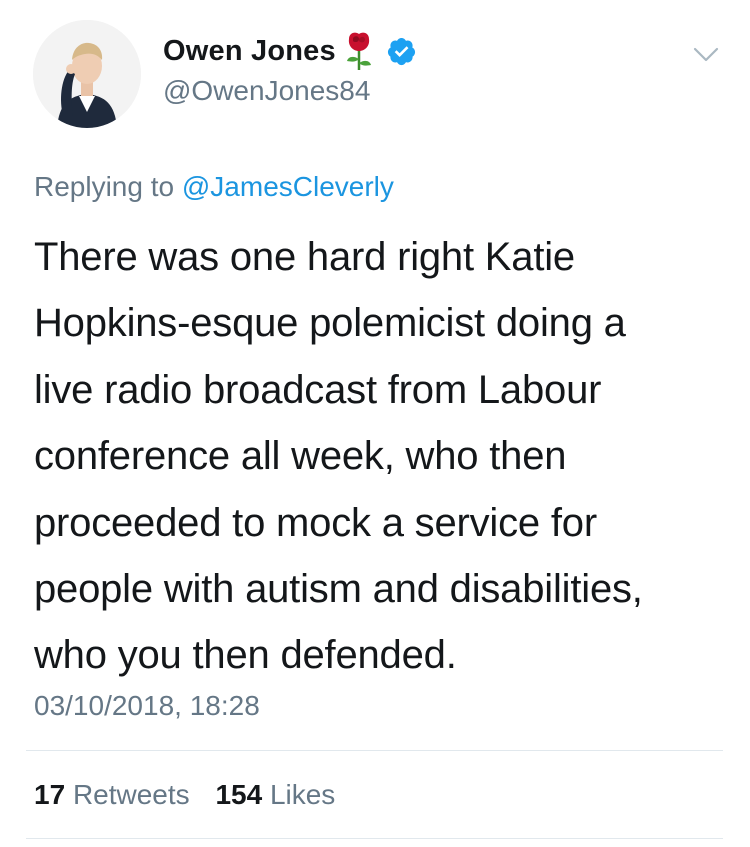 This screenshot has height=847, width=750. I want to click on retweets-label: Retweets, so click(131, 794).